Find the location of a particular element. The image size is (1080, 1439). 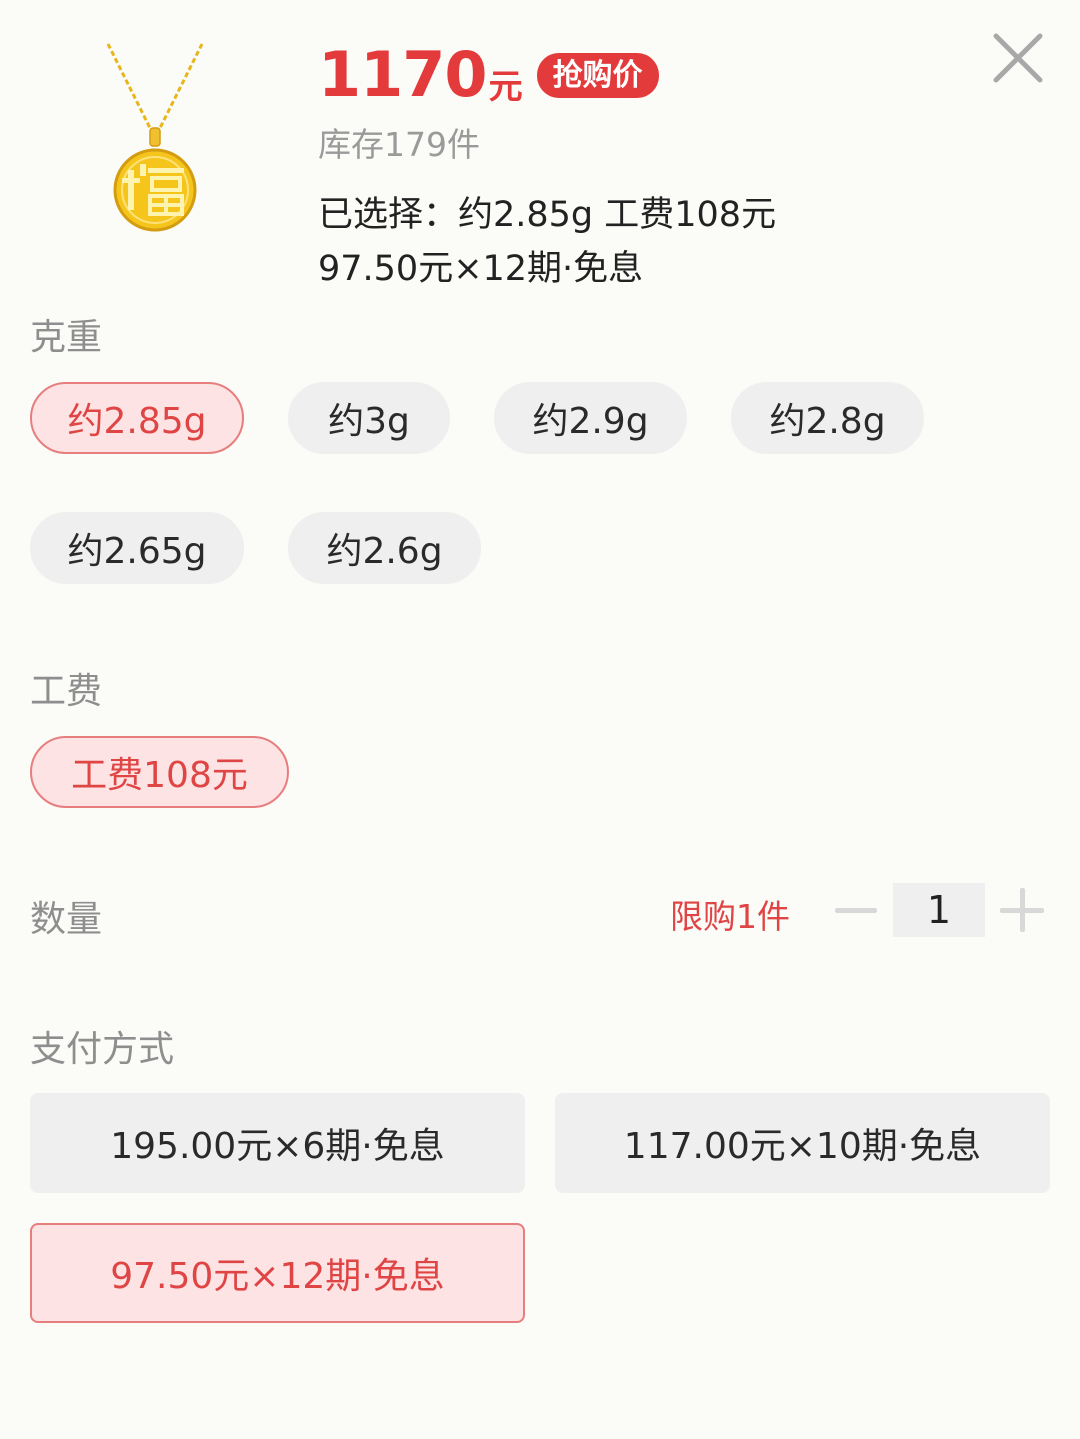

product-image is located at coordinates (155, 140).